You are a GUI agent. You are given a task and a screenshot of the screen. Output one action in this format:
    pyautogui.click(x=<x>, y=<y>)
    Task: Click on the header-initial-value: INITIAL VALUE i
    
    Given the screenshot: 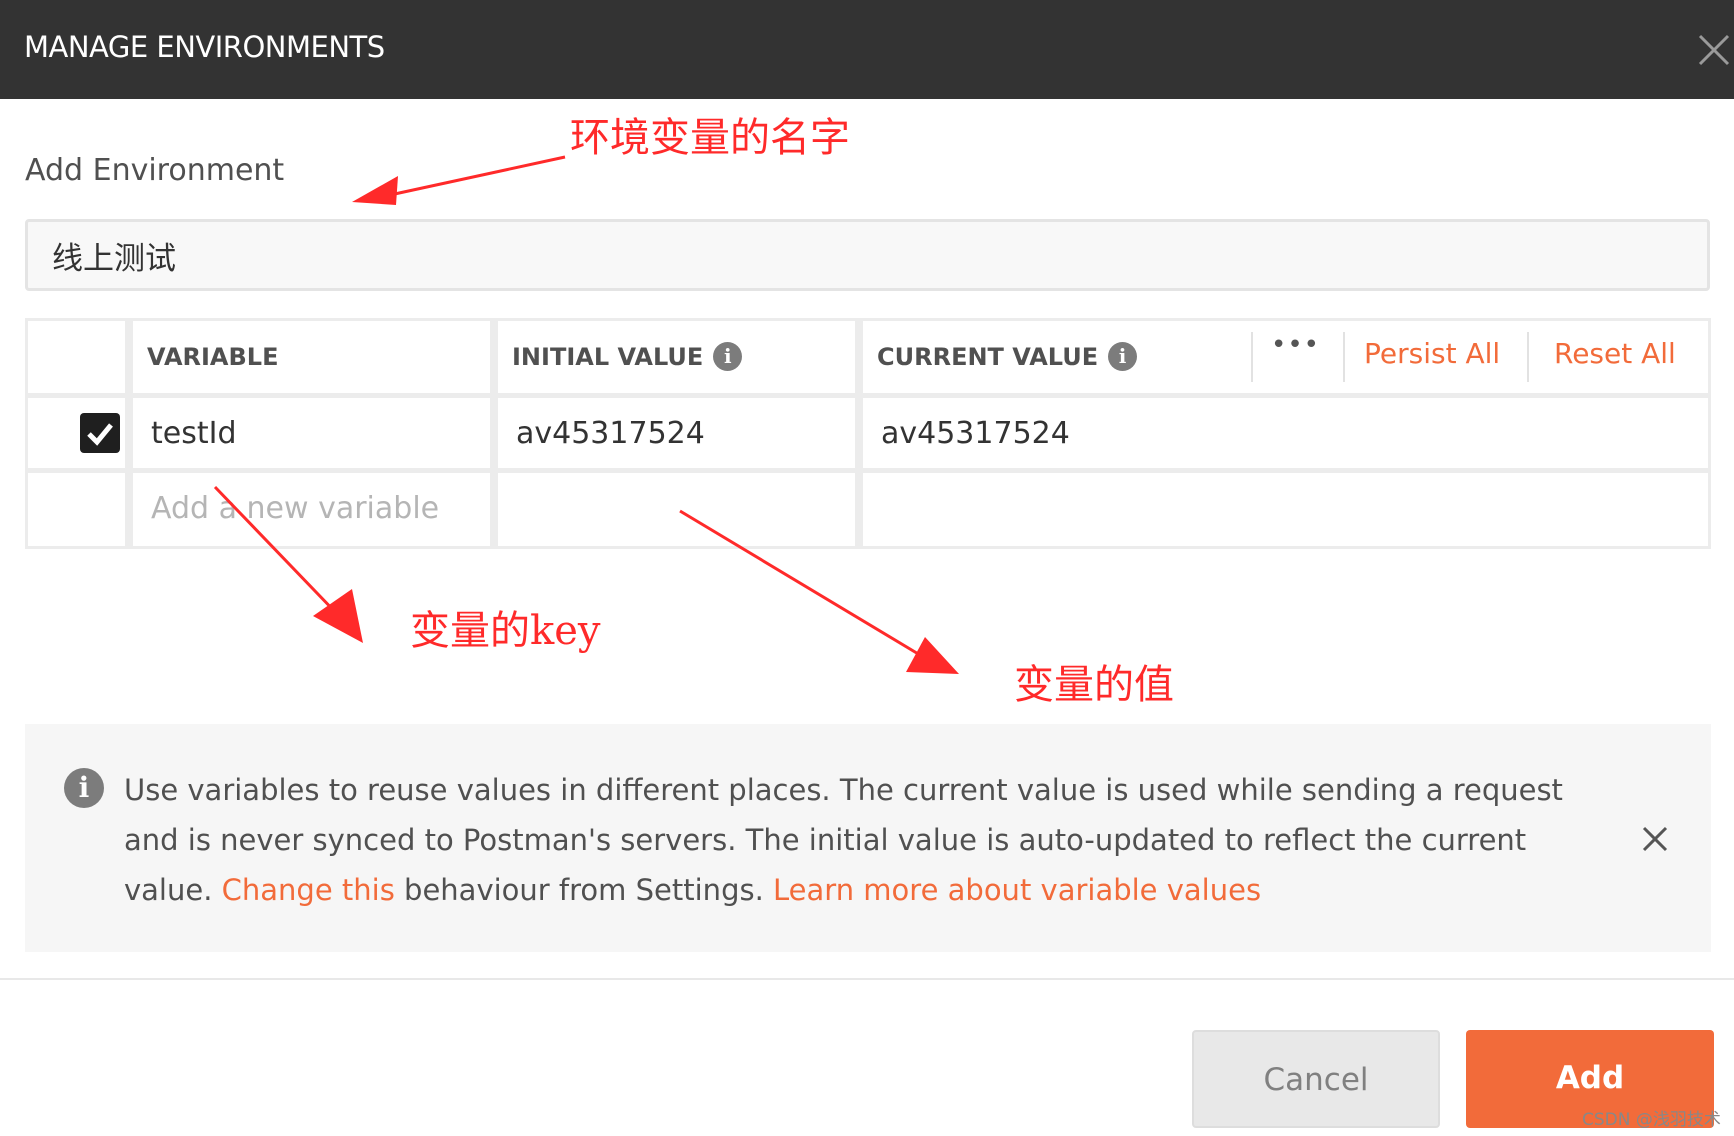 What is the action you would take?
    pyautogui.click(x=676, y=357)
    